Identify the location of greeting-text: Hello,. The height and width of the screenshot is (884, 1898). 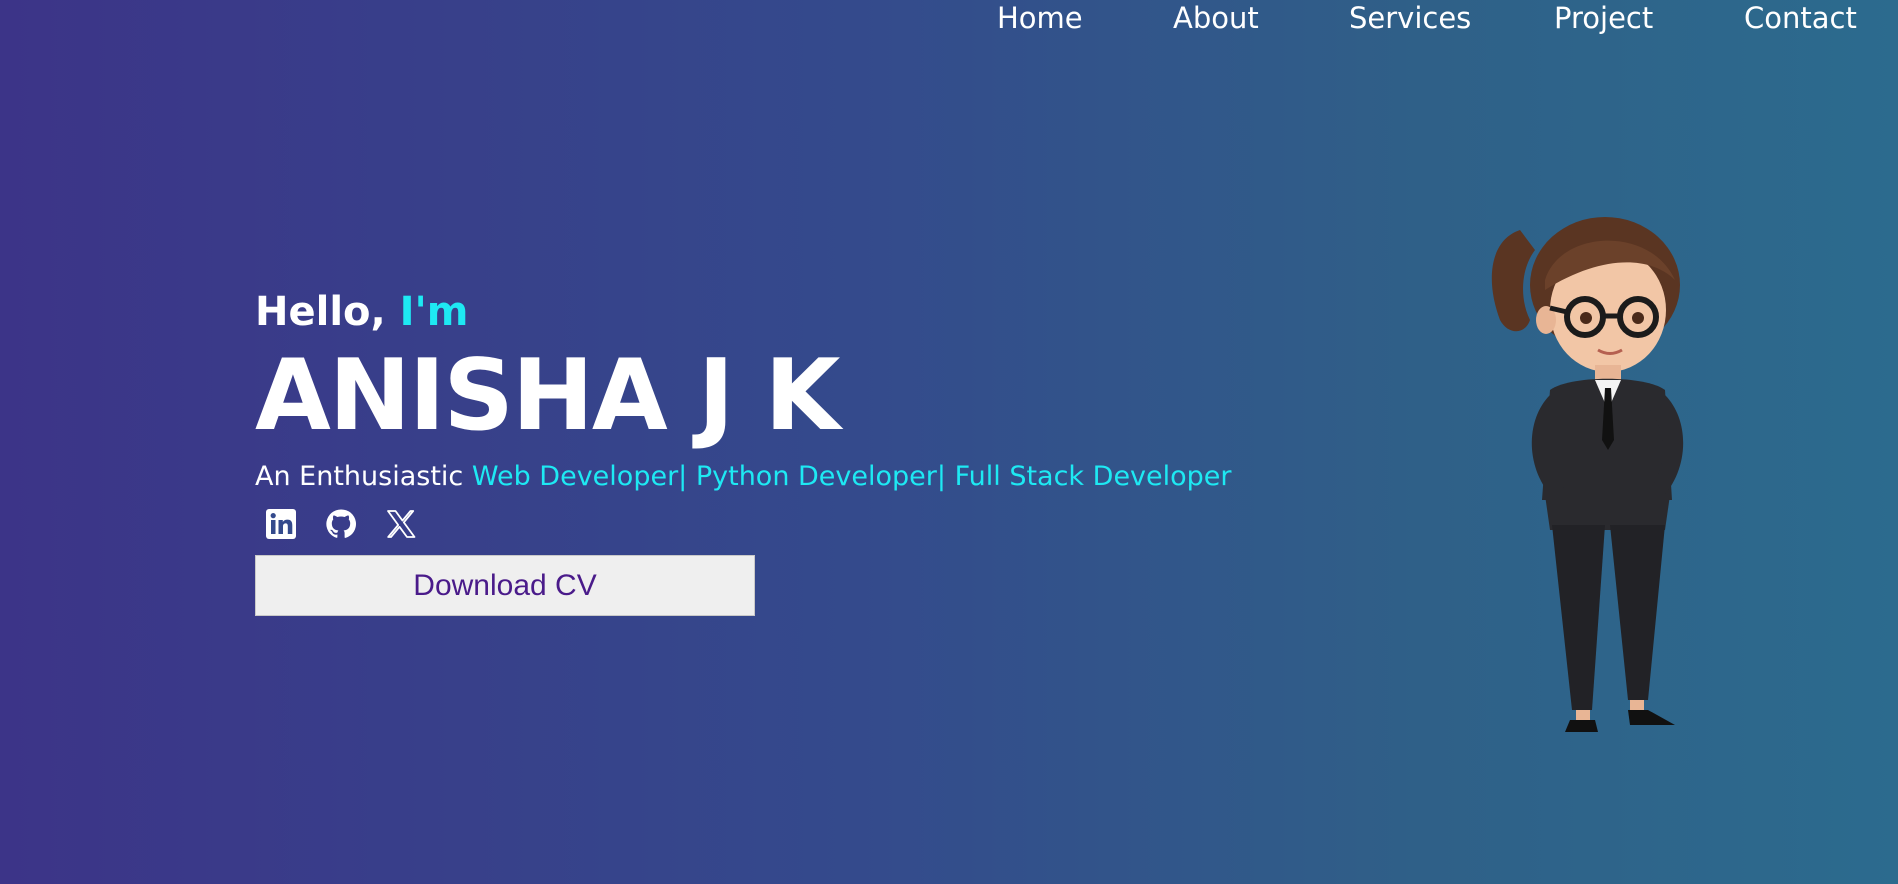
(320, 312).